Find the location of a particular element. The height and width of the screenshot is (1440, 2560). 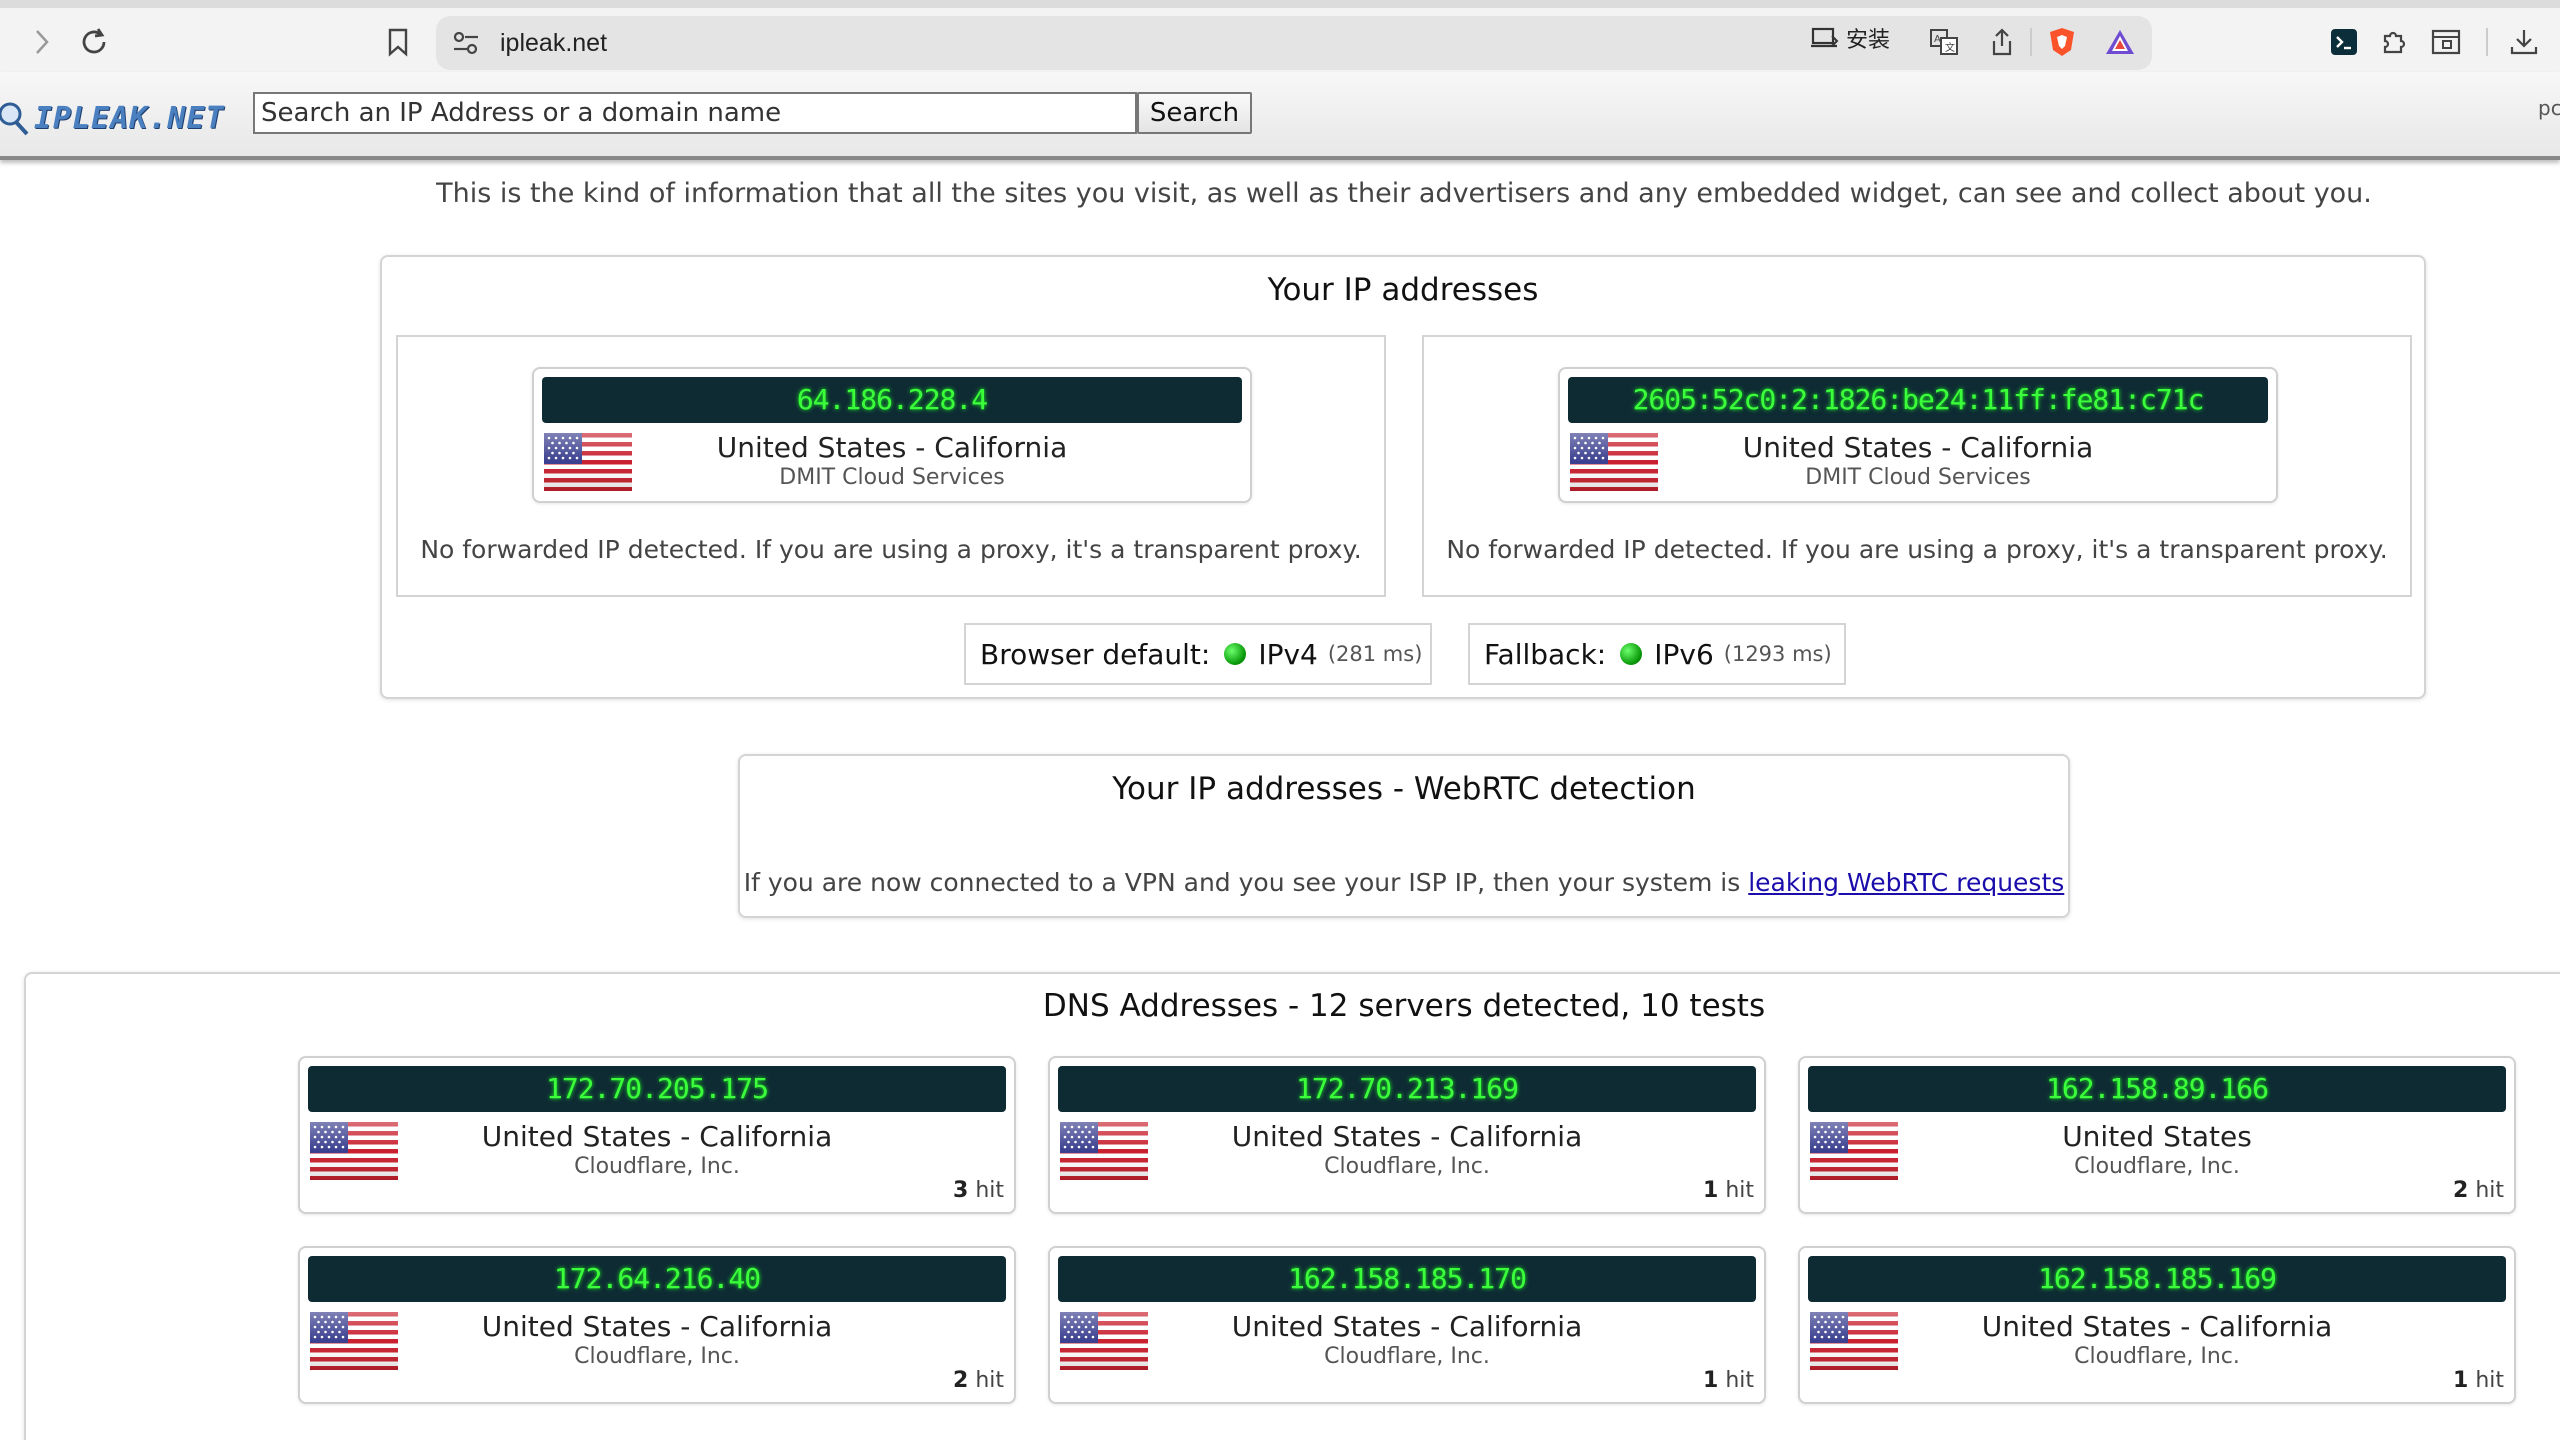

header-fragment-text: pc is located at coordinates (2549, 108).